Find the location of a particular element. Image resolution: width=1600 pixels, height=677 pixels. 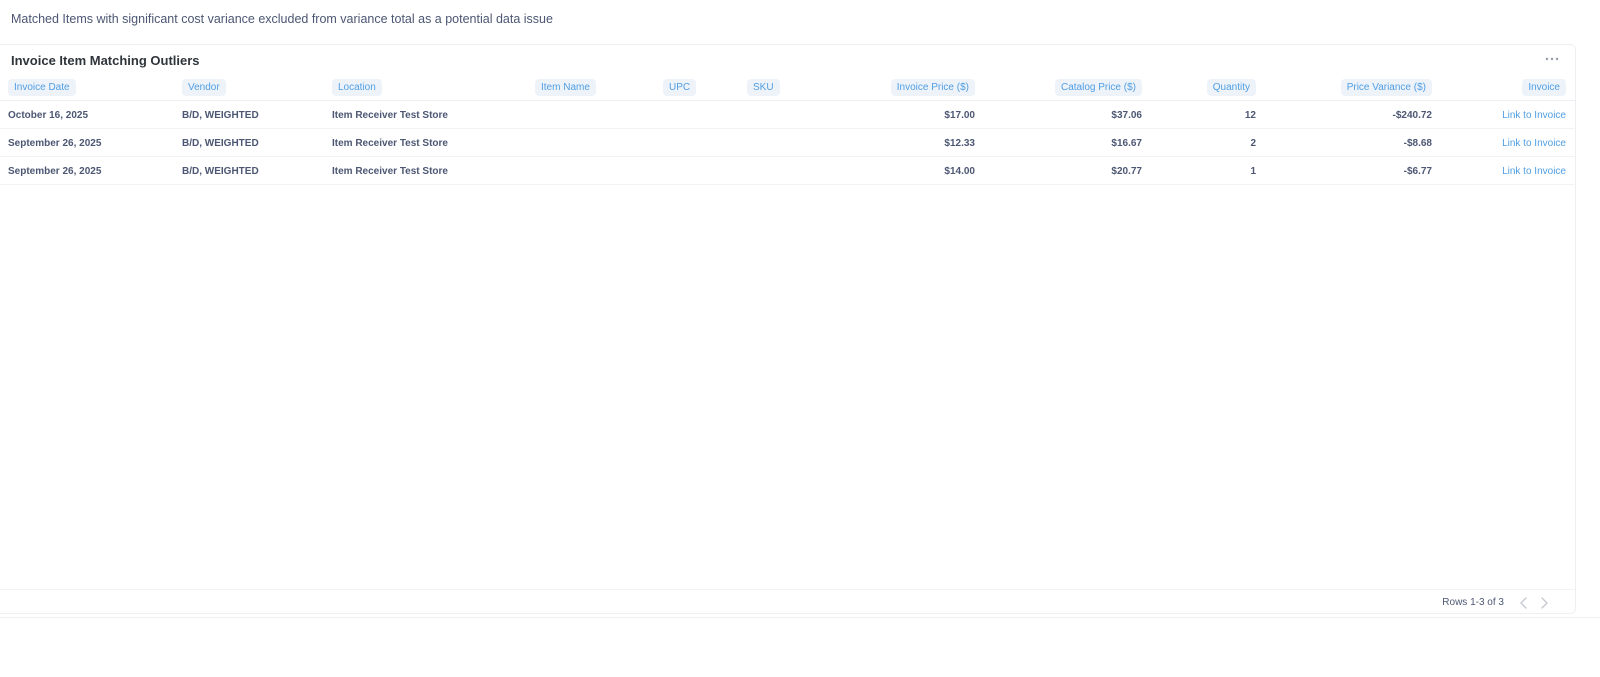

header-pill: Price Variance ($) is located at coordinates (1386, 87).